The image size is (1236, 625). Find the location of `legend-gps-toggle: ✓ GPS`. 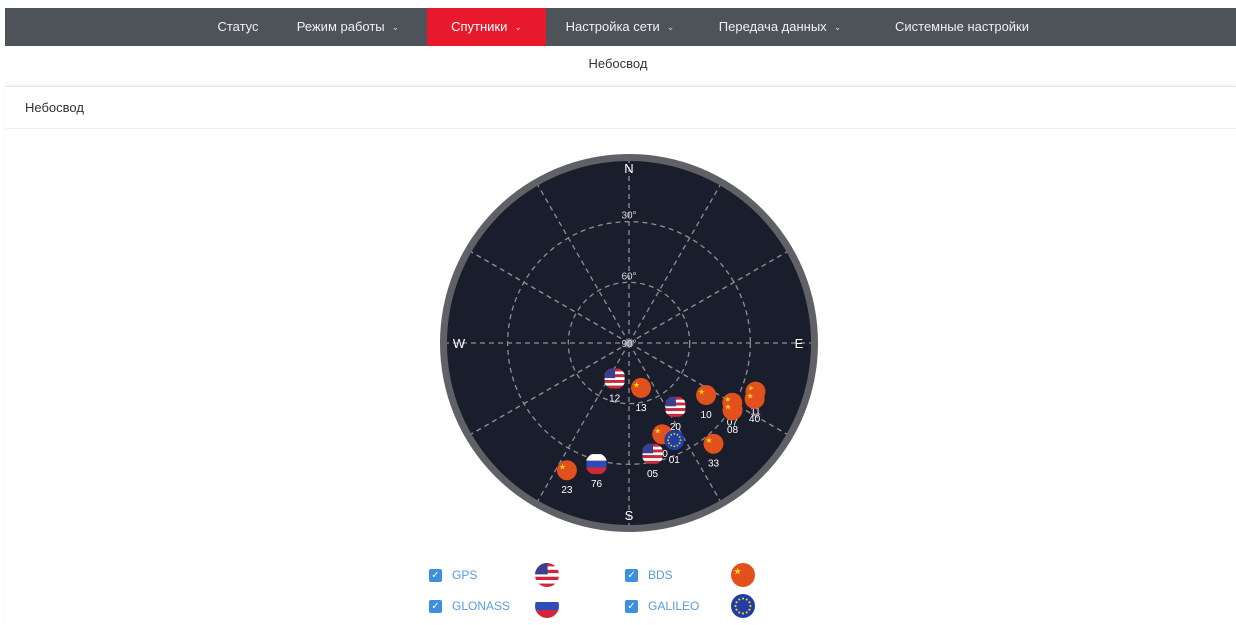

legend-gps-toggle: ✓ GPS is located at coordinates (453, 575).